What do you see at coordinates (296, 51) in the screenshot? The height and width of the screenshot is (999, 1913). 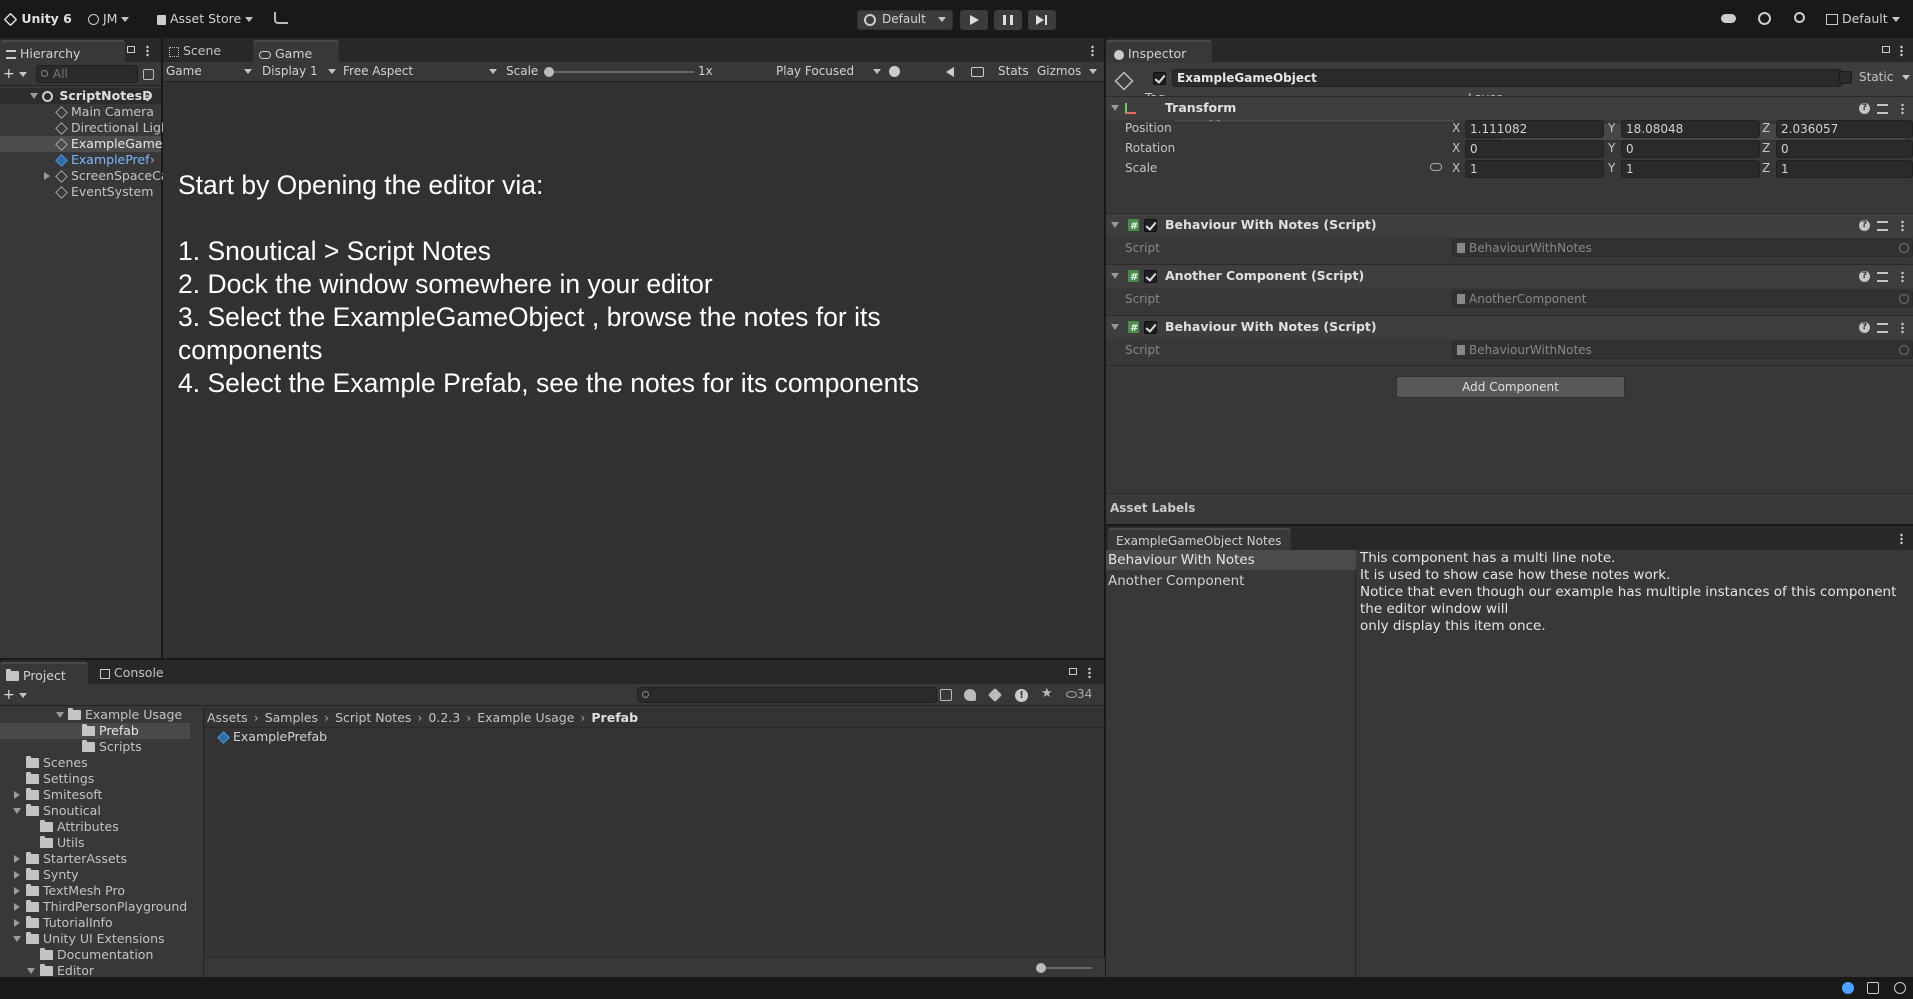 I see `tab-game: Game` at bounding box center [296, 51].